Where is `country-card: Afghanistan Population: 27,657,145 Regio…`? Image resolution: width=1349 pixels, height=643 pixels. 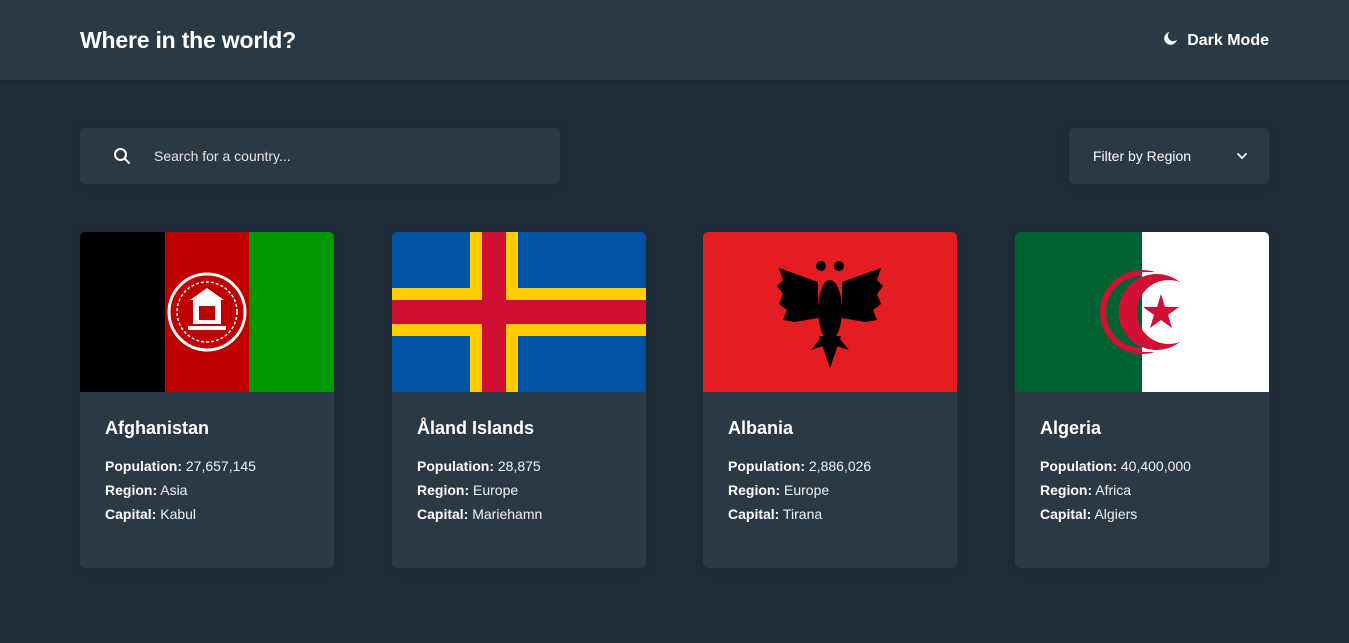 country-card: Afghanistan Population: 27,657,145 Regio… is located at coordinates (207, 400).